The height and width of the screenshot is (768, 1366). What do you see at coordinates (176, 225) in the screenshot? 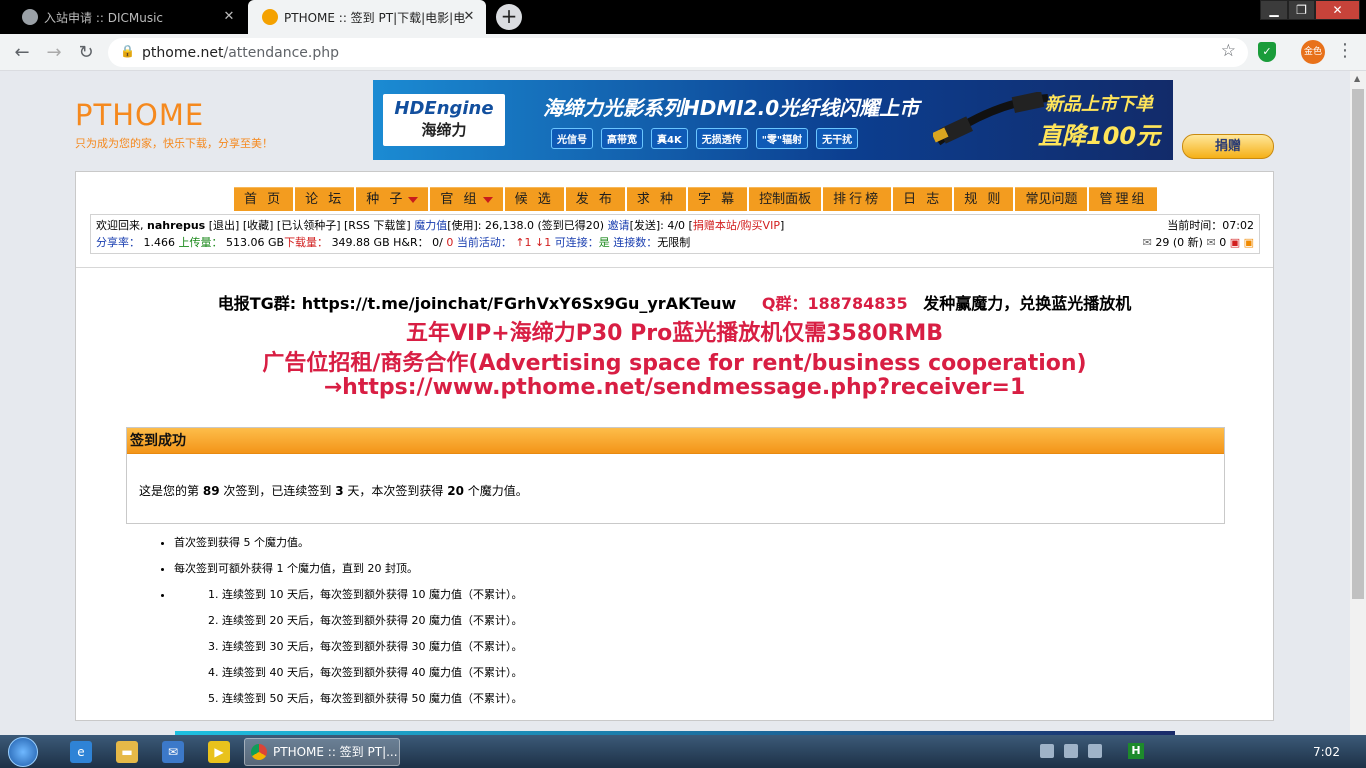
I see `username-link: nahrepus` at bounding box center [176, 225].